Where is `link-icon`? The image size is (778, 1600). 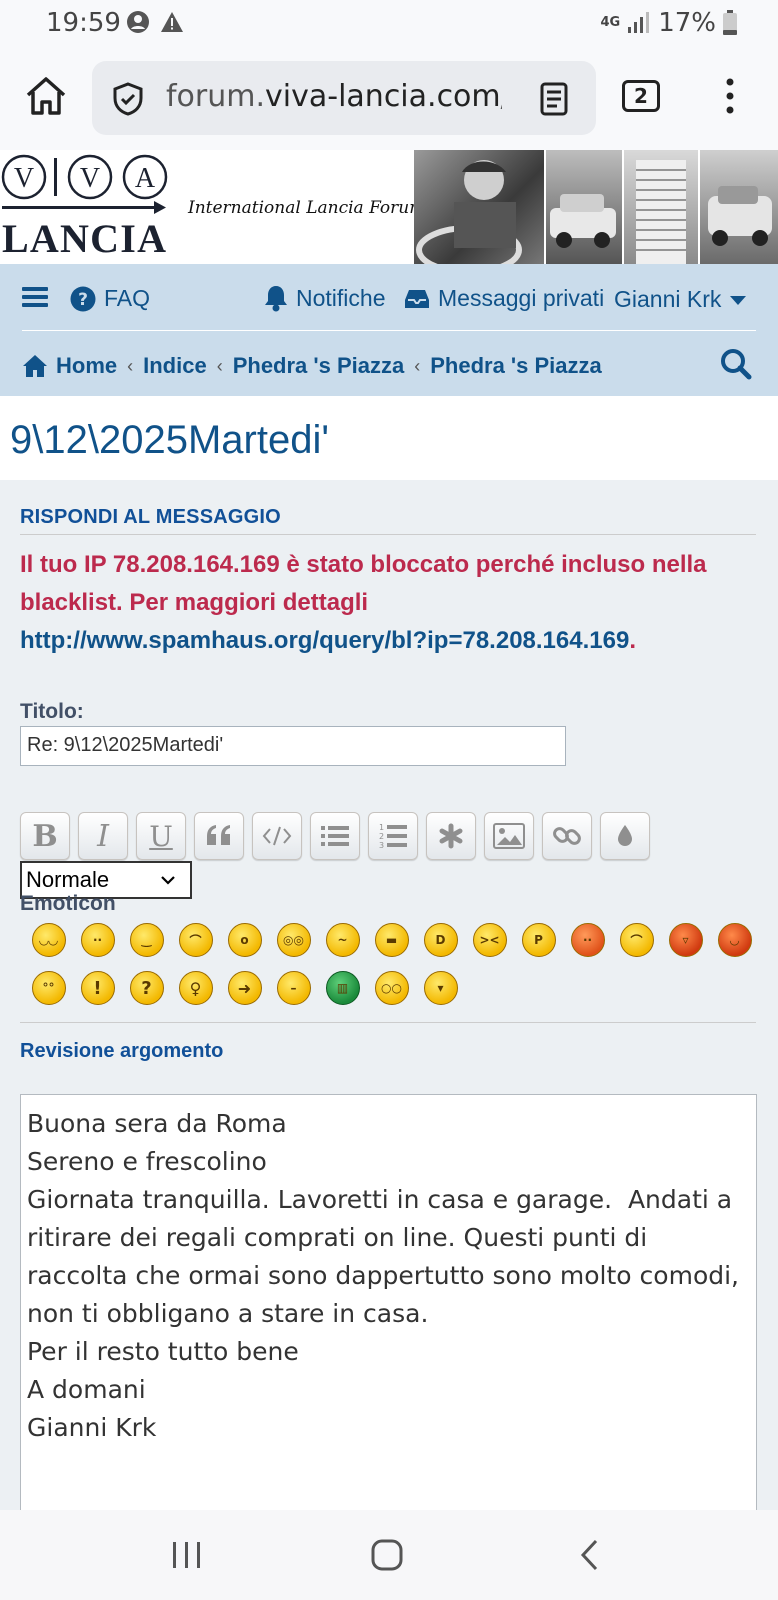 link-icon is located at coordinates (567, 836).